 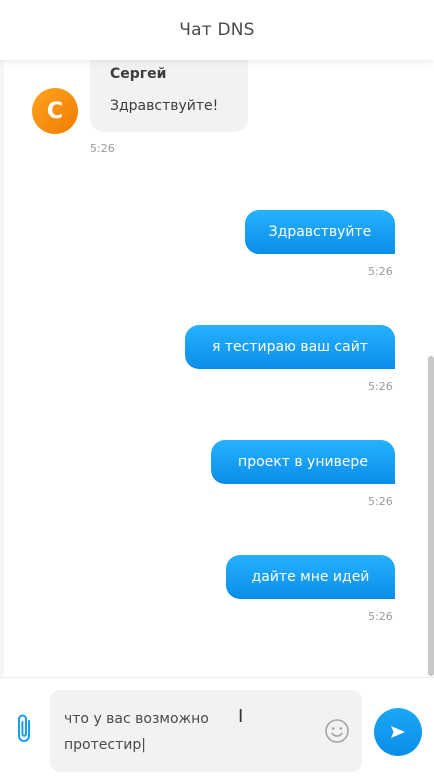 I want to click on incoming-text: Здравствуйте!, so click(x=164, y=106).